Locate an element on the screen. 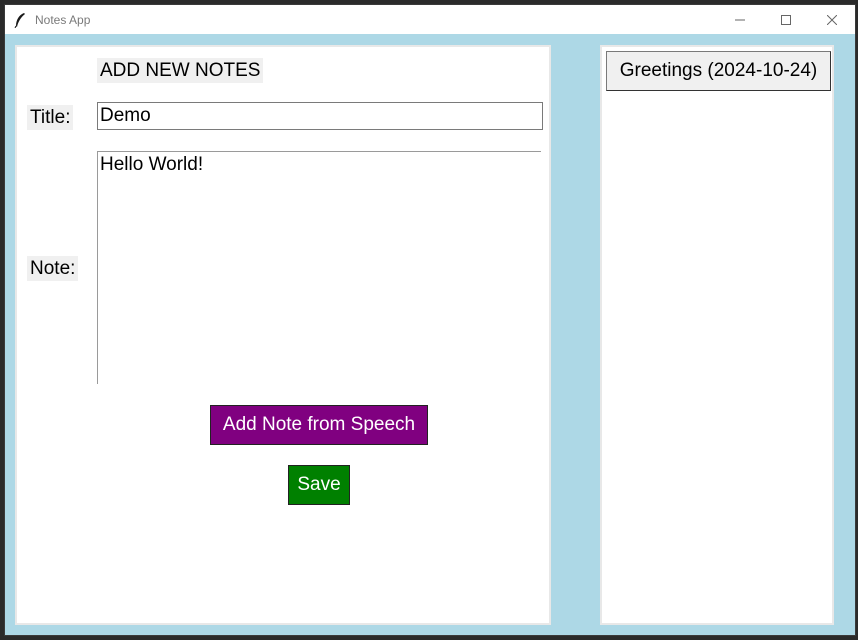 This screenshot has height=640, width=858. add-note-from-speech-button: Add Note from Speech is located at coordinates (319, 425).